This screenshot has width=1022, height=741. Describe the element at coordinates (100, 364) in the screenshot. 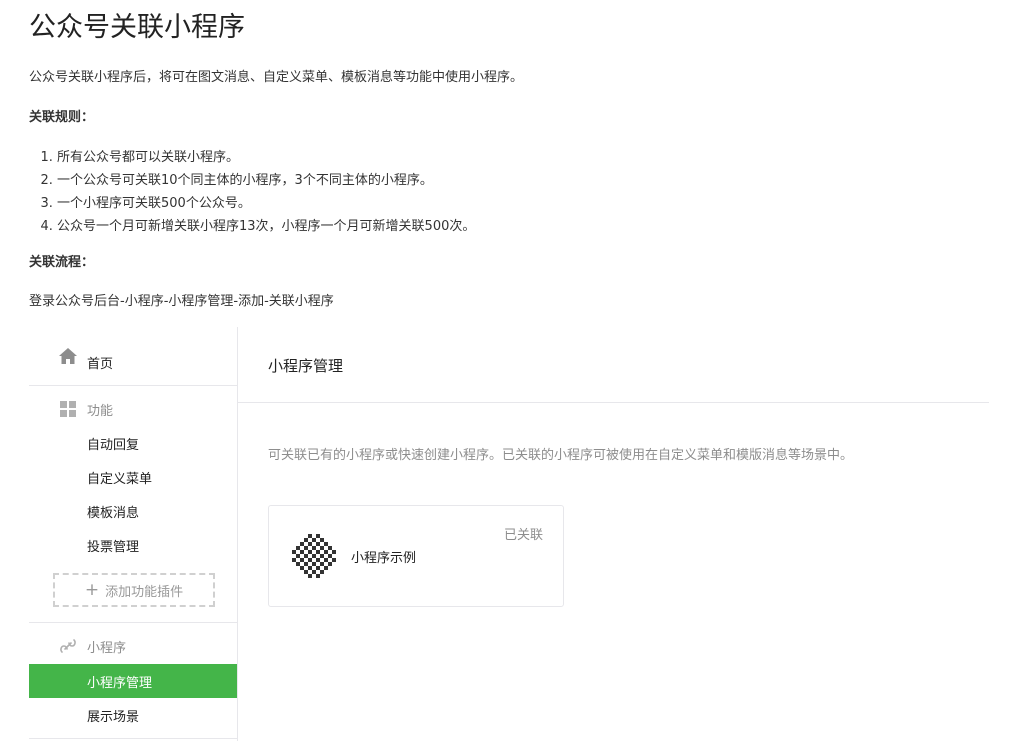

I see `sidebar-item-label: 首页` at that location.